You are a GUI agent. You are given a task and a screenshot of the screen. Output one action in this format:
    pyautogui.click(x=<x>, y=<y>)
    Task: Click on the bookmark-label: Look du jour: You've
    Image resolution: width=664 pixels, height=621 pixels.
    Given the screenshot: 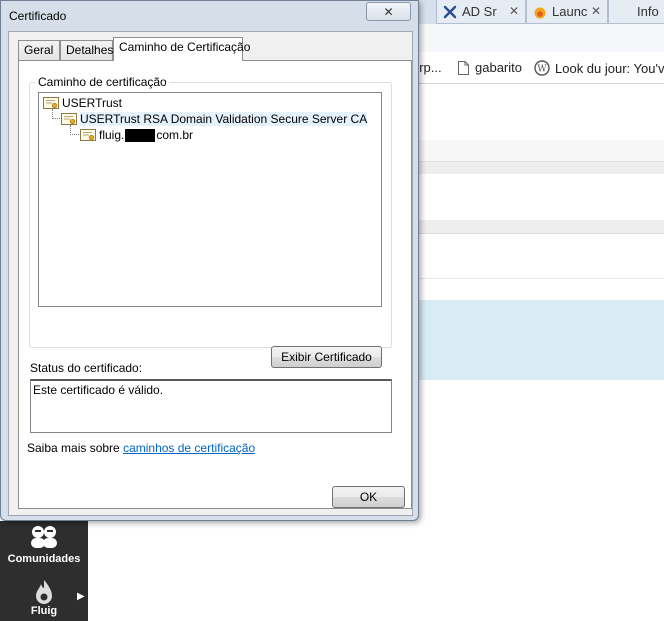 What is the action you would take?
    pyautogui.click(x=609, y=68)
    